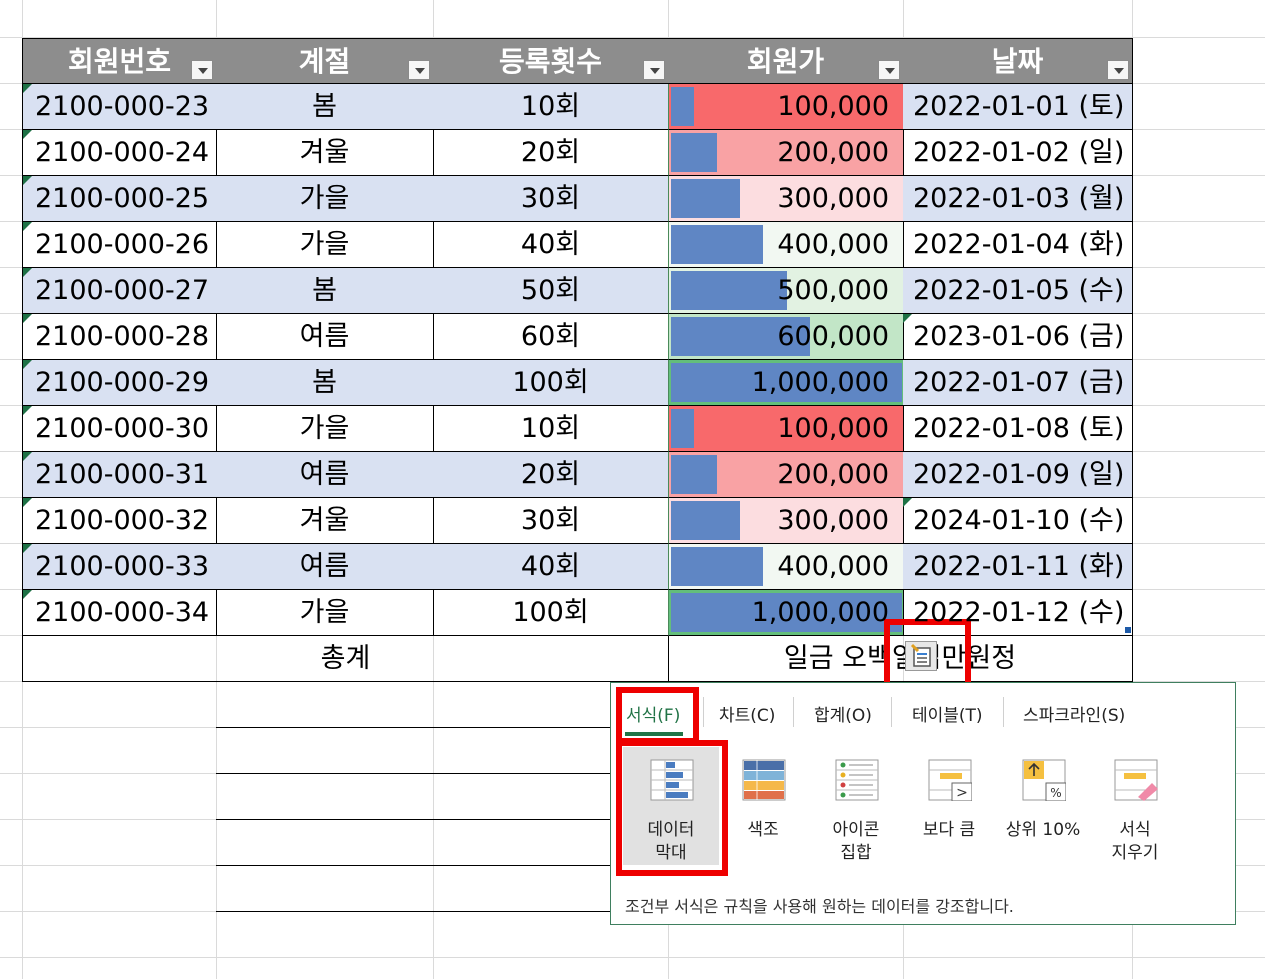 The image size is (1265, 979). Describe the element at coordinates (551, 337) in the screenshot. I see `cell-visit-count: 60회` at that location.